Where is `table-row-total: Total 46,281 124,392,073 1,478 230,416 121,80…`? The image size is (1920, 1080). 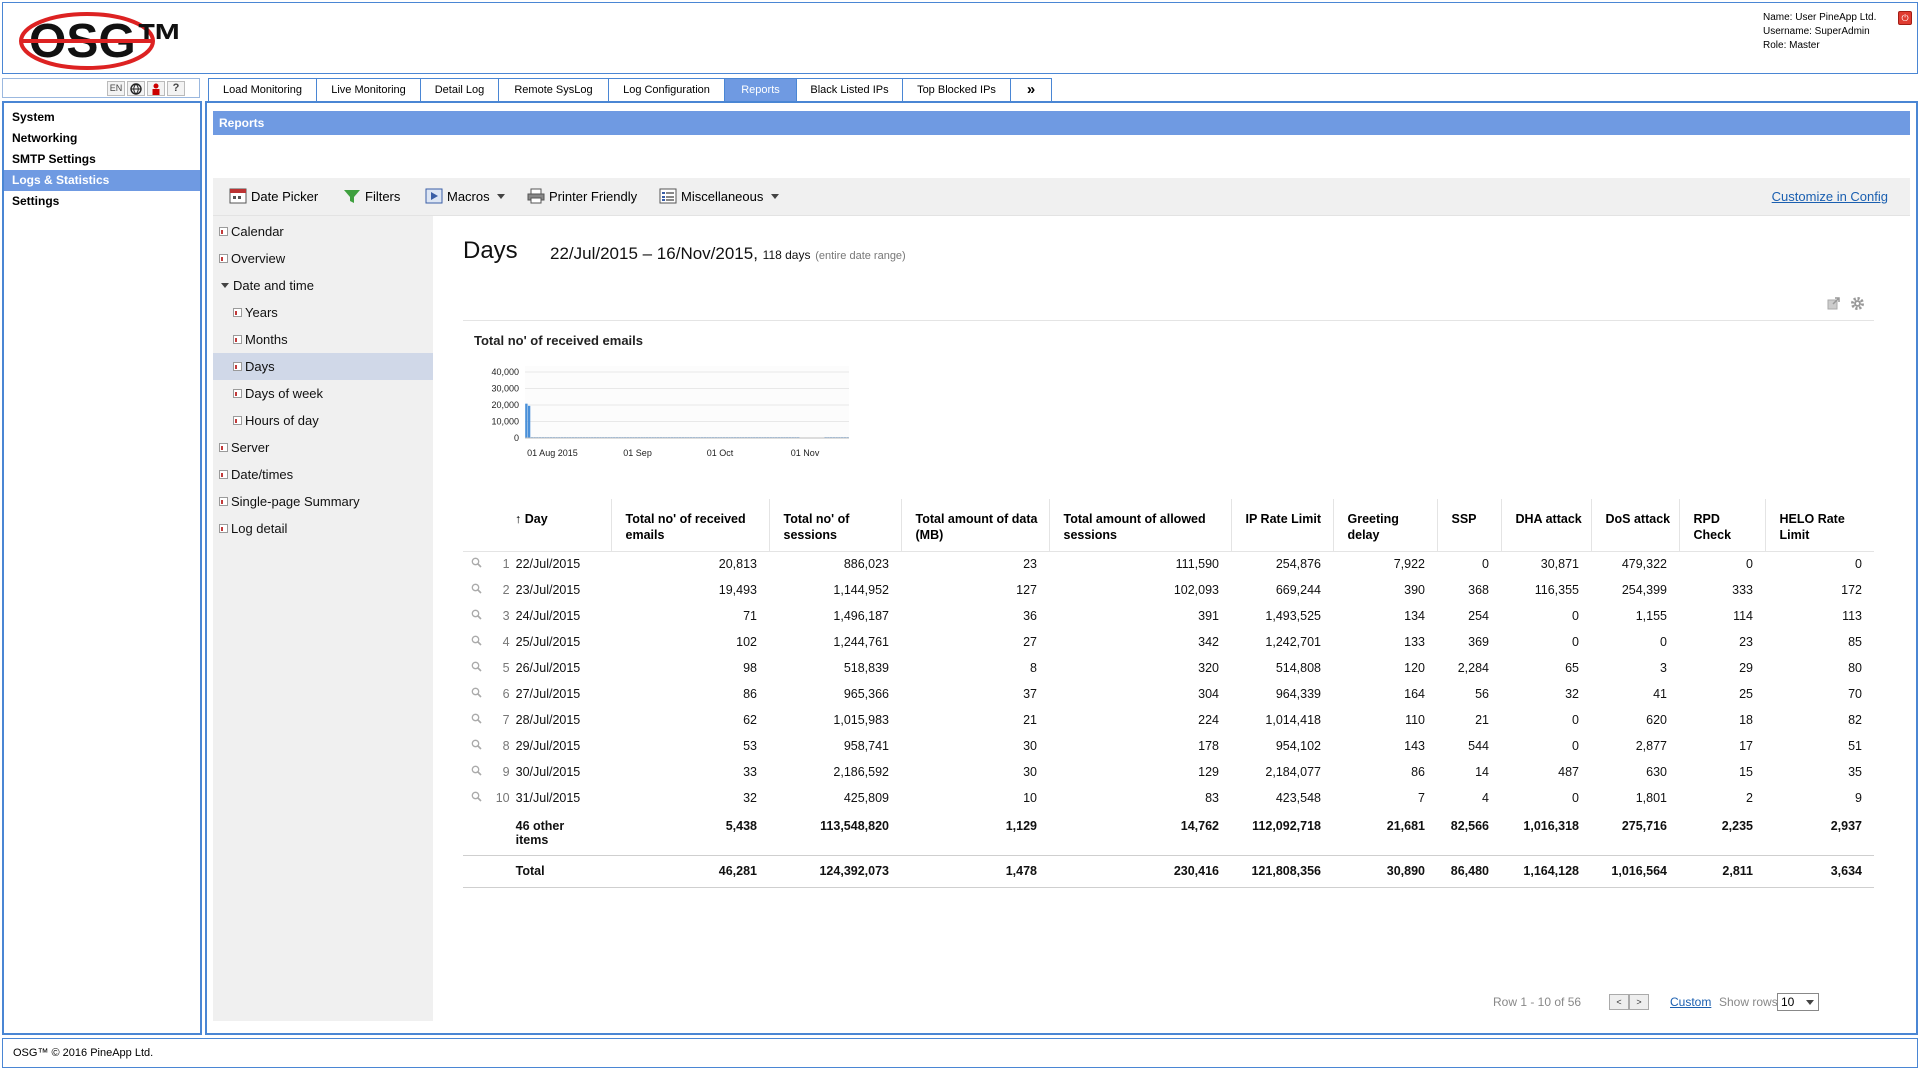 table-row-total: Total 46,281 124,392,073 1,478 230,416 121,80… is located at coordinates (1168, 871).